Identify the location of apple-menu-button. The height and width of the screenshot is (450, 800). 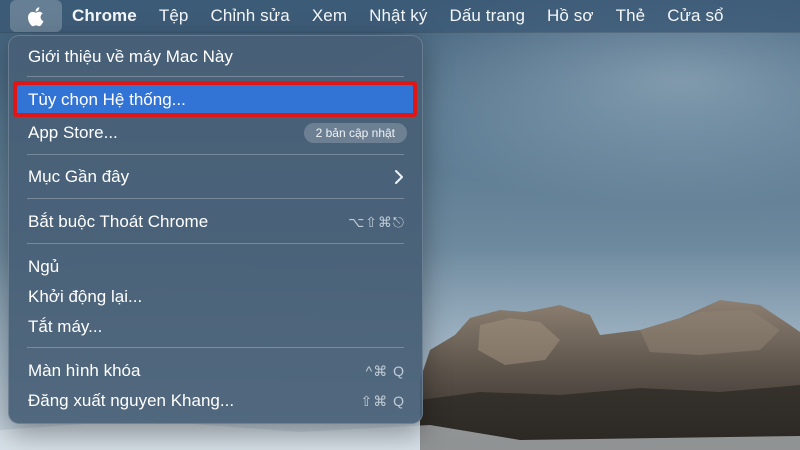
(36, 16).